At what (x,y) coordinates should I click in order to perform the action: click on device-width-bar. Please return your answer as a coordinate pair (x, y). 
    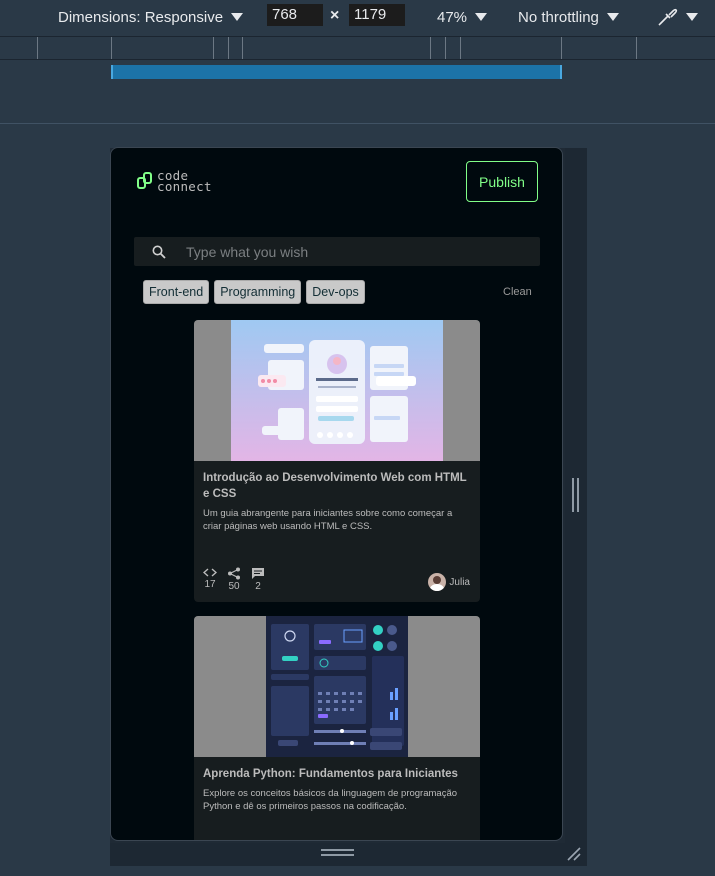
    Looking at the image, I should click on (336, 72).